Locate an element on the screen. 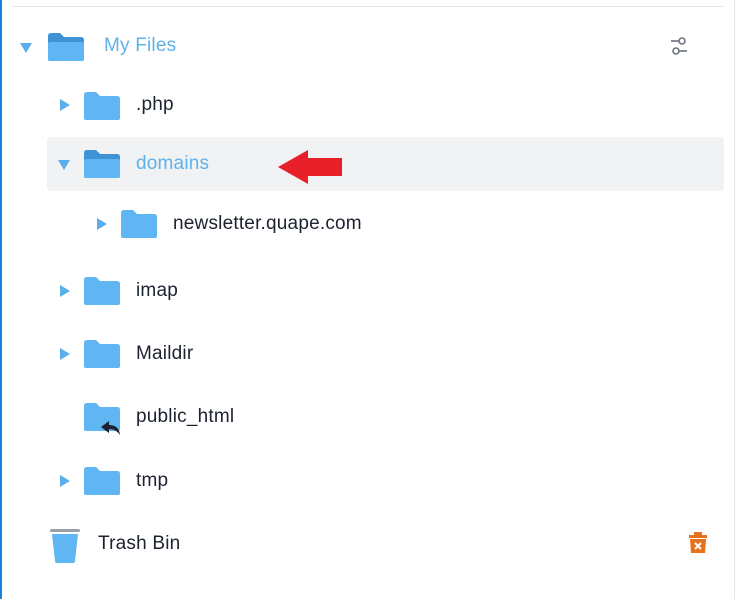  empty-trash-icon is located at coordinates (698, 543).